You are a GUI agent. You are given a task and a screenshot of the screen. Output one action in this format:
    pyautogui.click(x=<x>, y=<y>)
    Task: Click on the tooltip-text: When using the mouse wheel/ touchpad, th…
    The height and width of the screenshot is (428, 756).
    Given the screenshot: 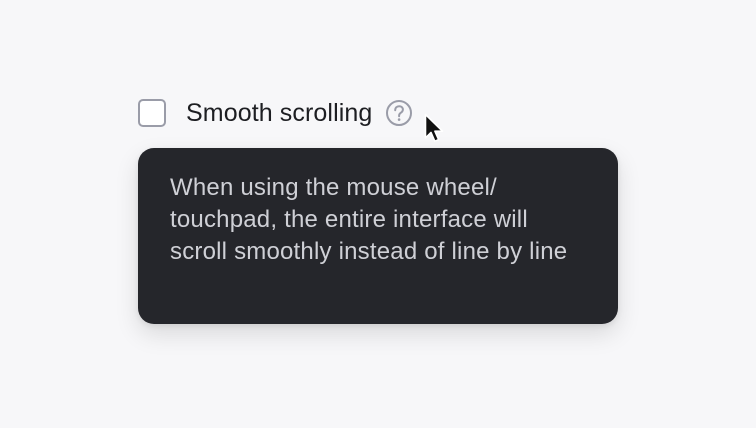 What is the action you would take?
    pyautogui.click(x=369, y=219)
    